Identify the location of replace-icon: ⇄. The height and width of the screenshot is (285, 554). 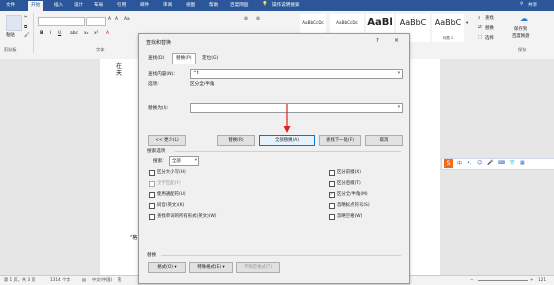
(480, 27).